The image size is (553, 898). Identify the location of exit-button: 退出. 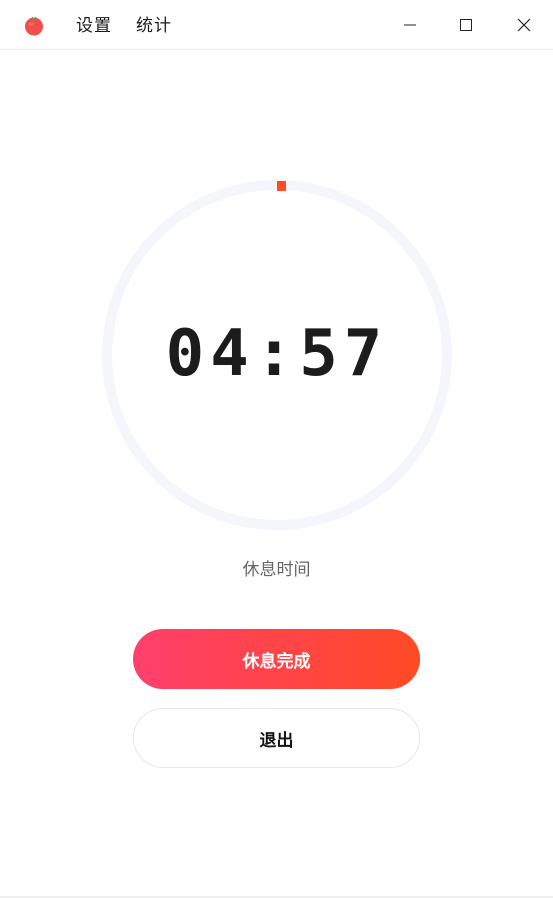
(276, 738).